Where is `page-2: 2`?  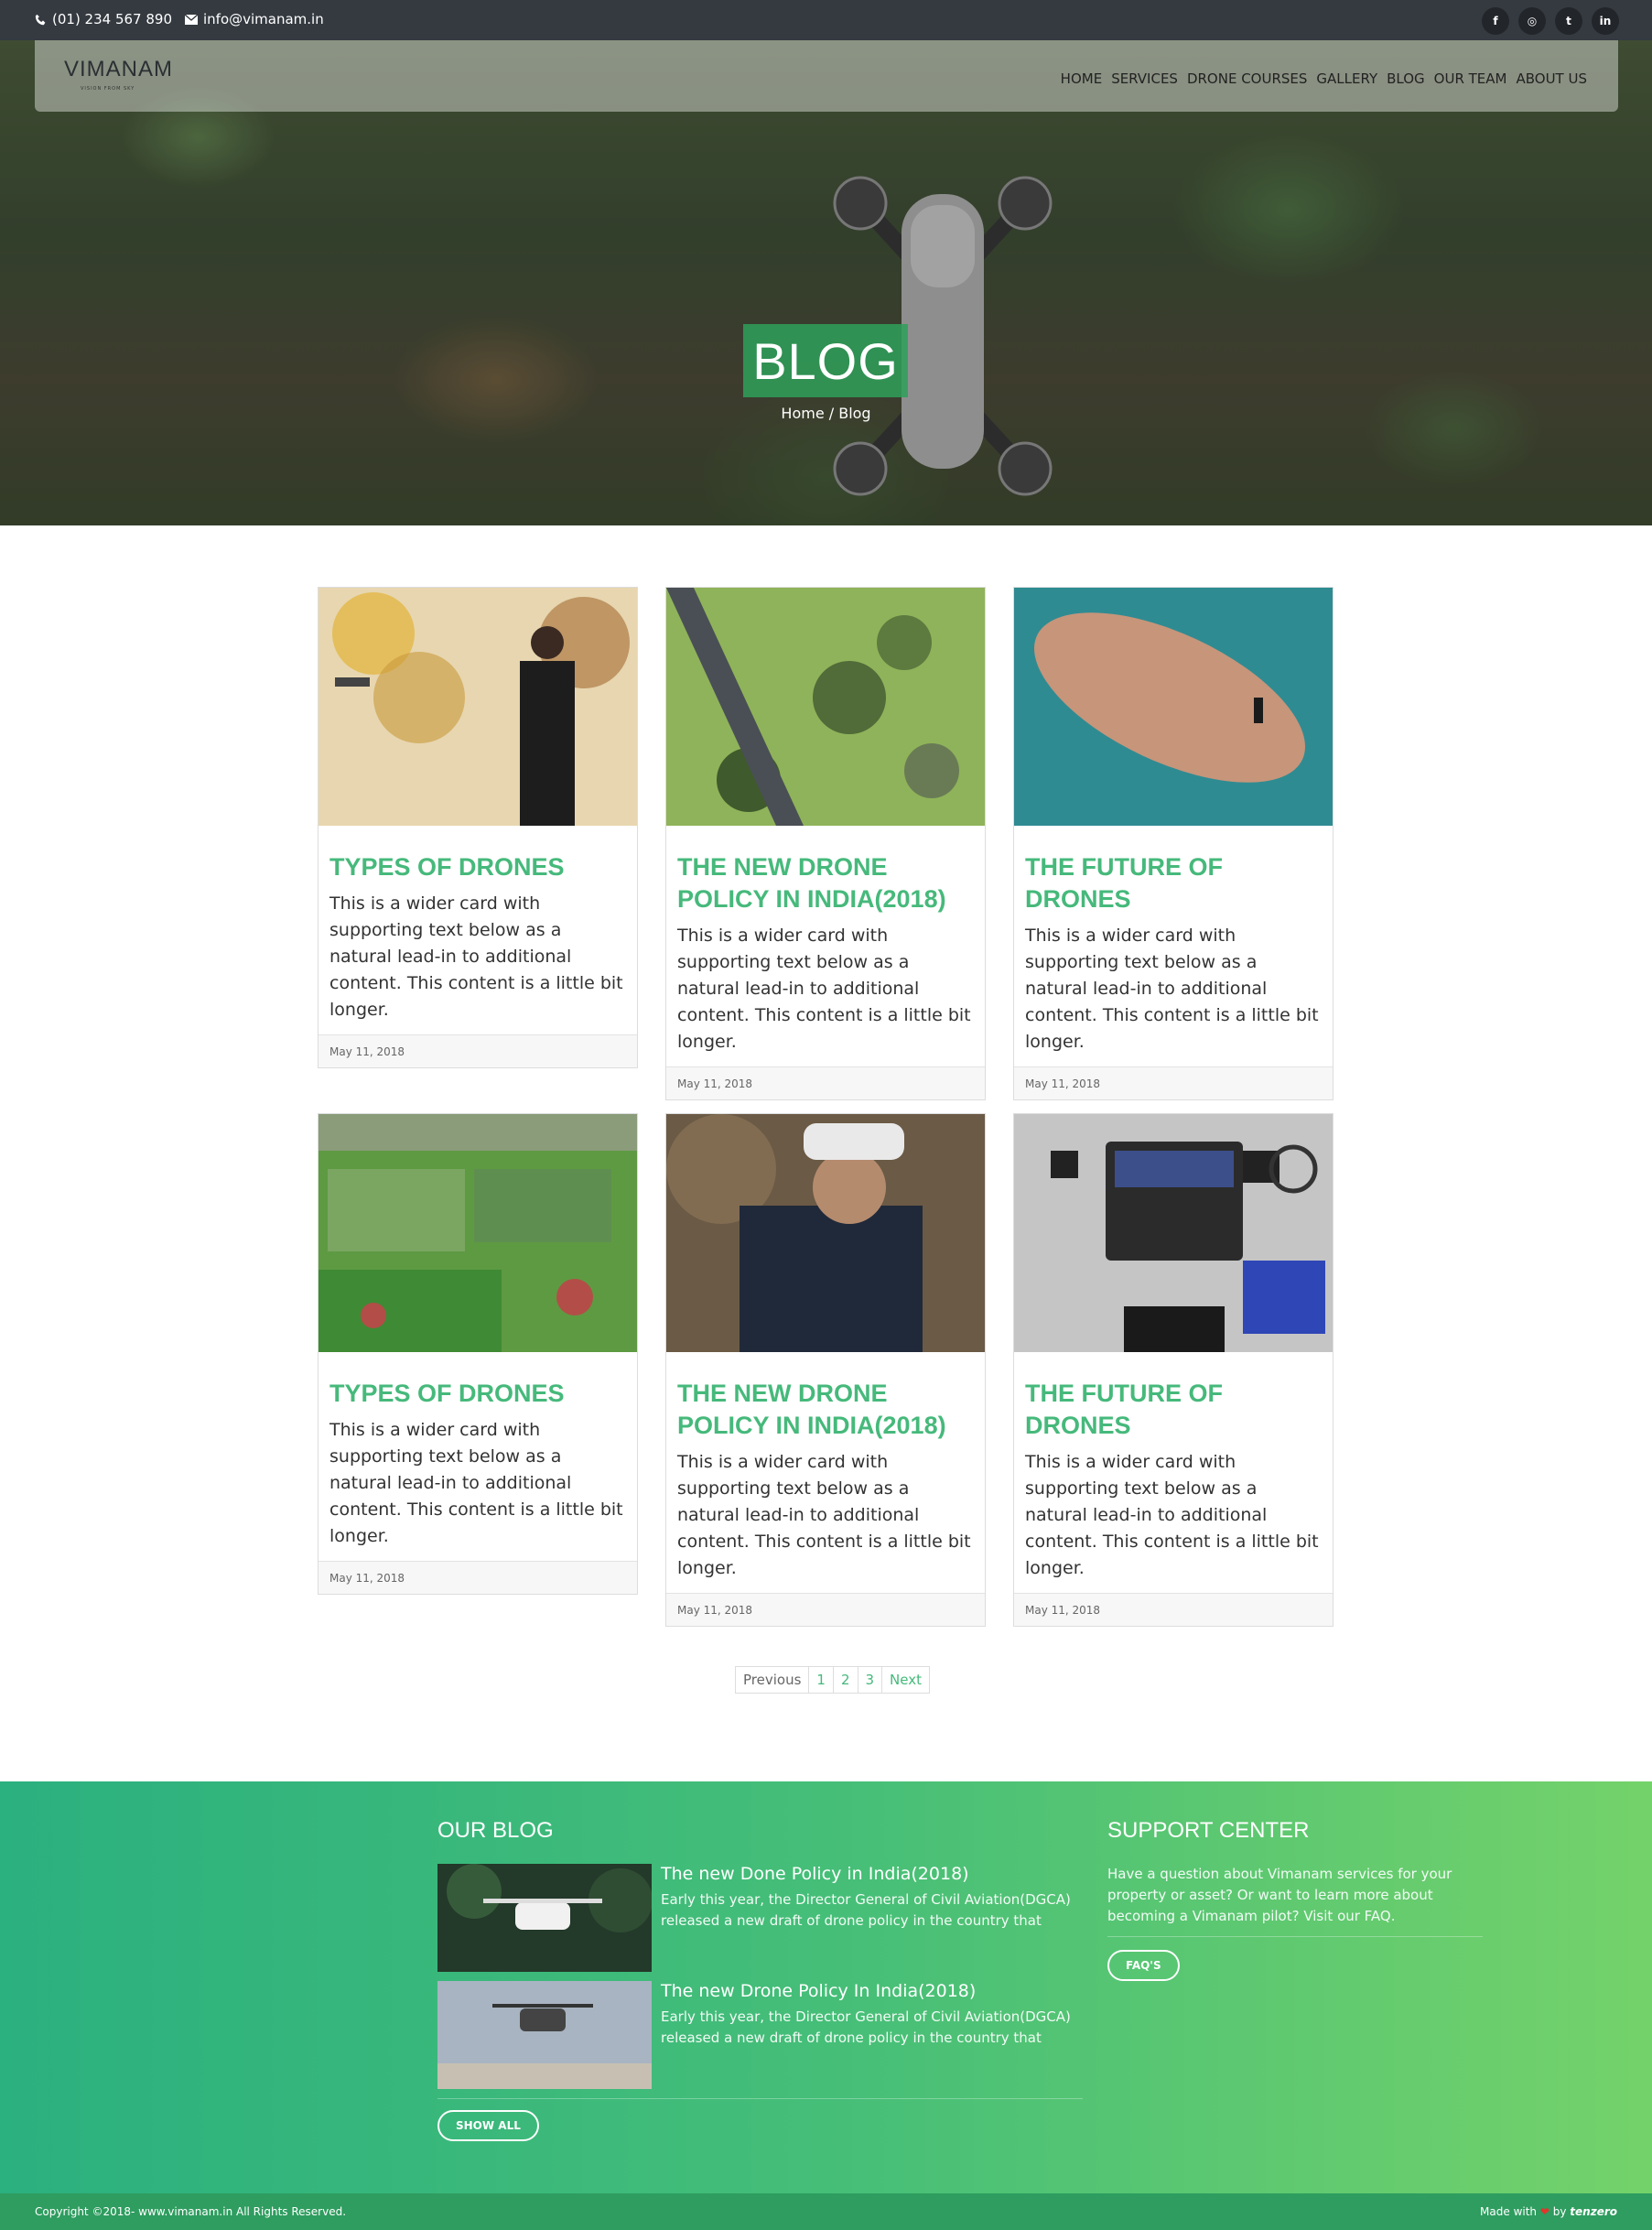
page-2: 2 is located at coordinates (846, 1680).